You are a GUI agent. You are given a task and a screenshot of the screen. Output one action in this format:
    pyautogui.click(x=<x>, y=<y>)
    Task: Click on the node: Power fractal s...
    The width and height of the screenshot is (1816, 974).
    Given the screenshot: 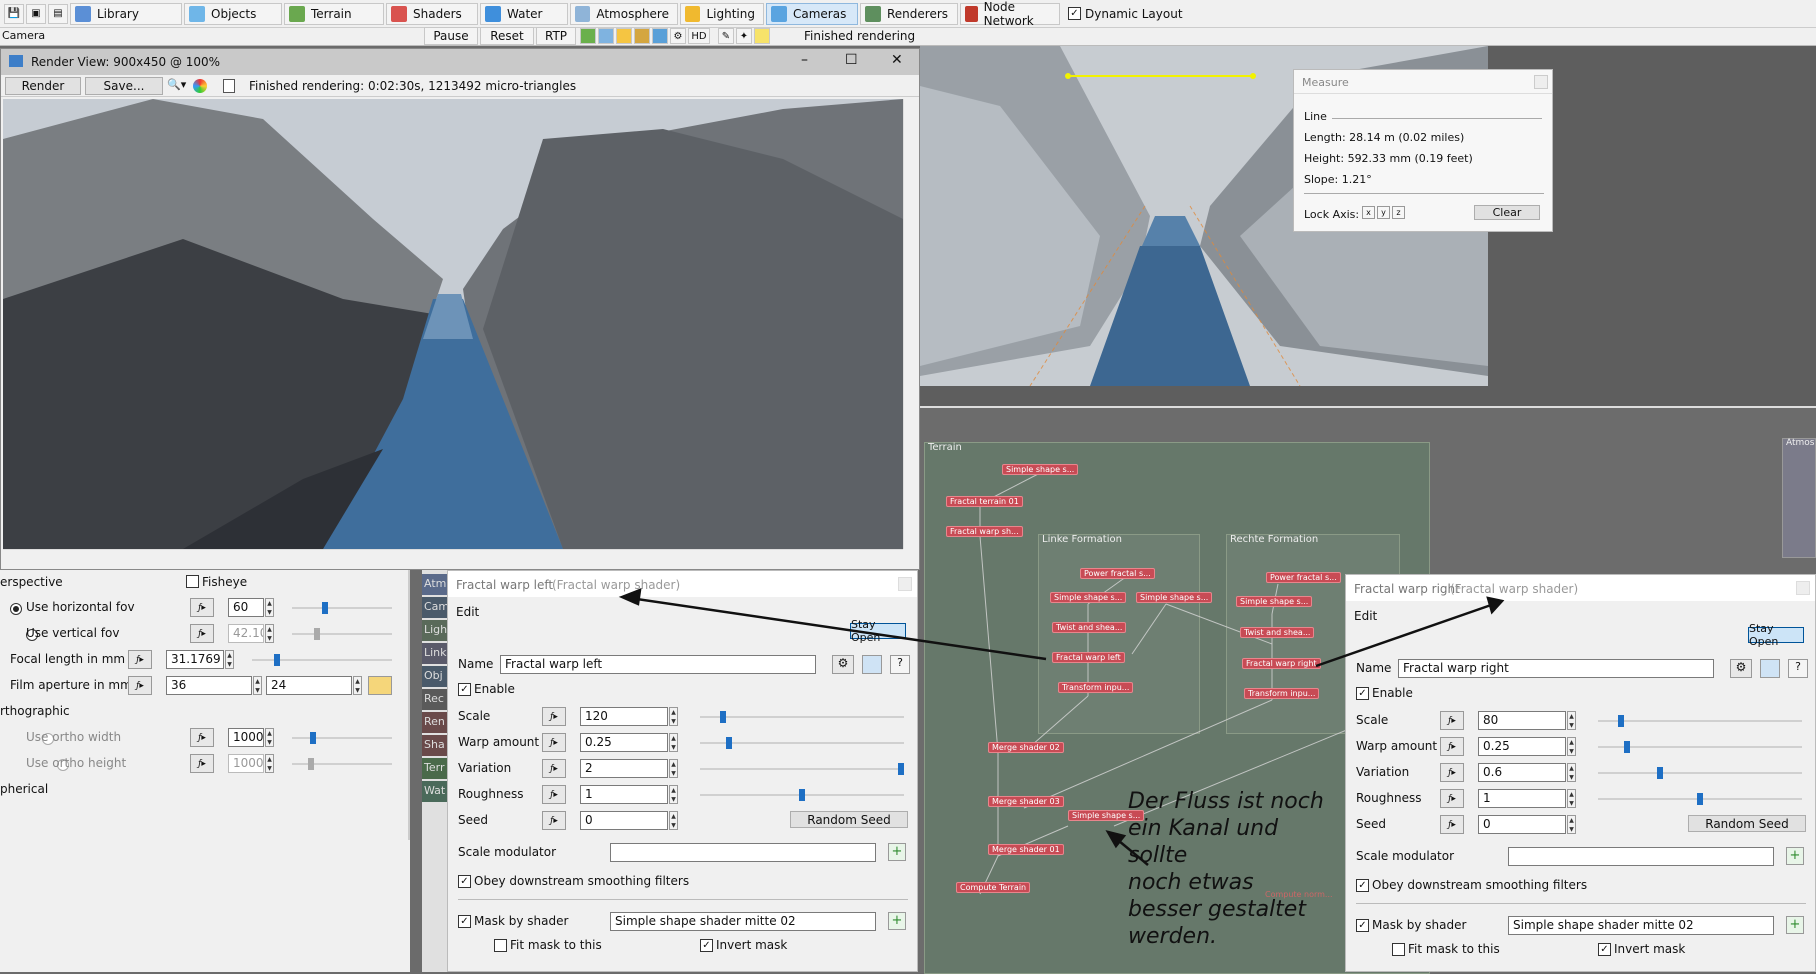 What is the action you would take?
    pyautogui.click(x=1117, y=573)
    